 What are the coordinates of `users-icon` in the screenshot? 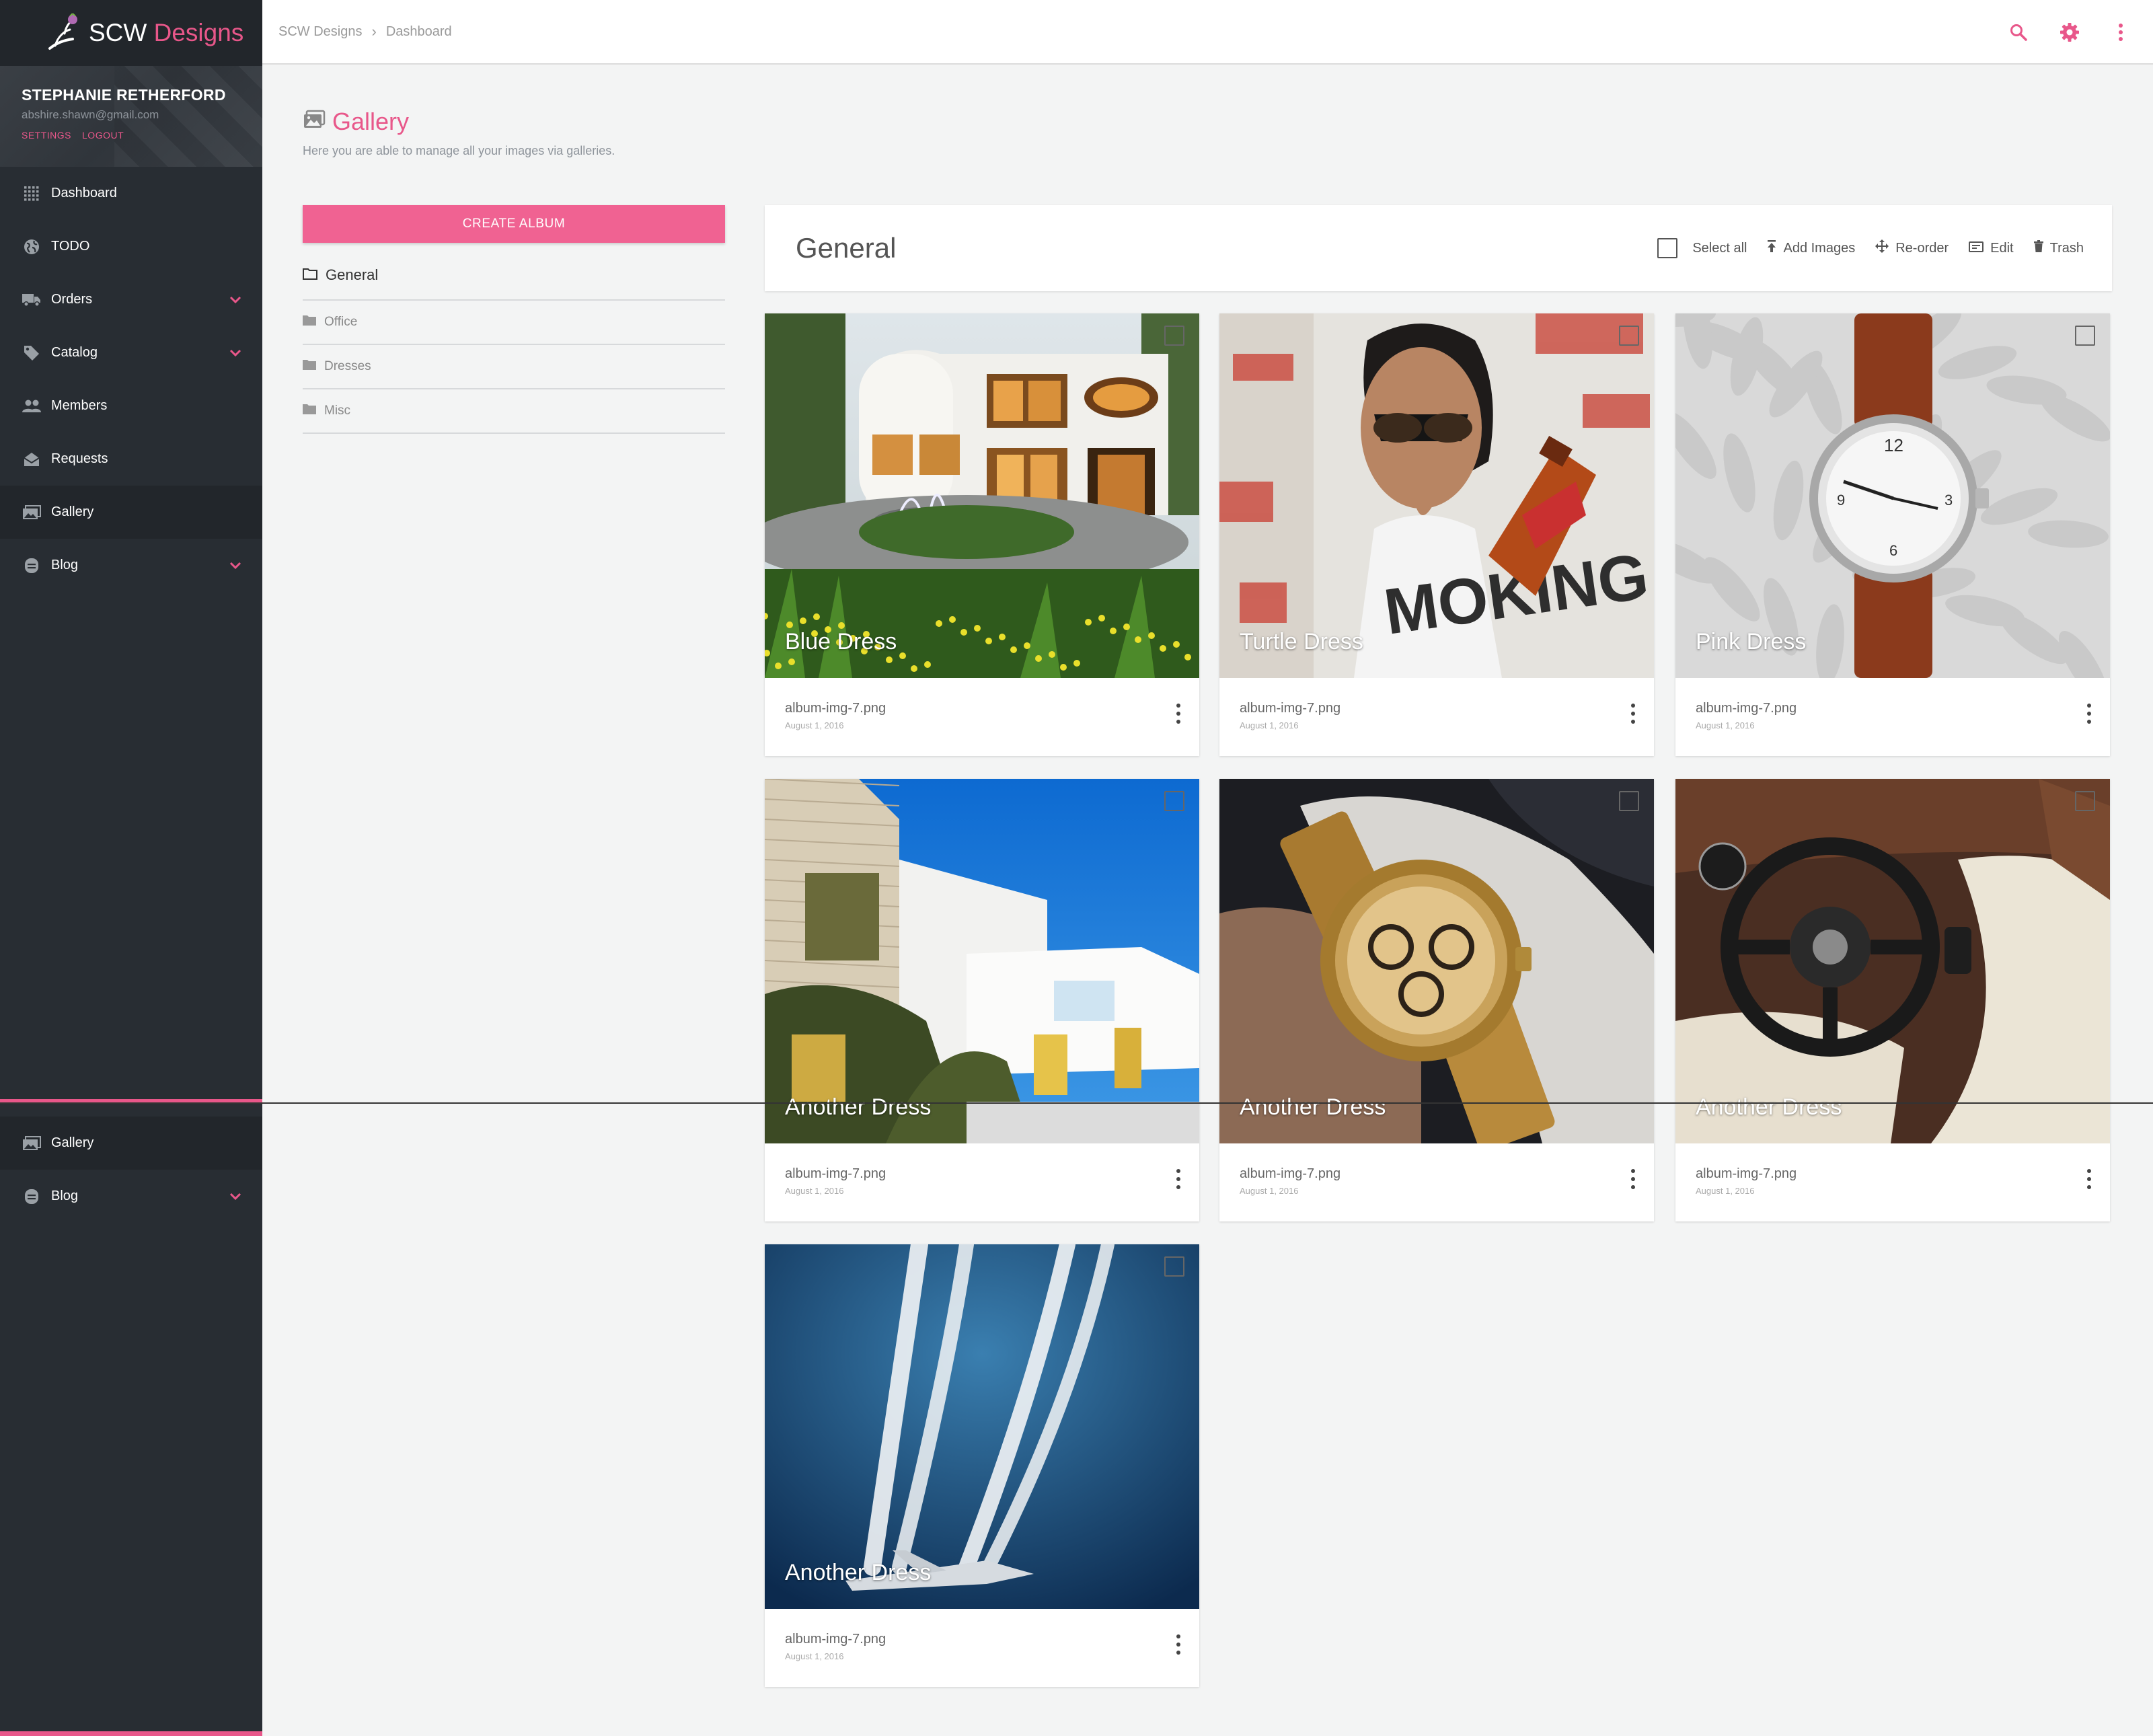 It's located at (32, 406).